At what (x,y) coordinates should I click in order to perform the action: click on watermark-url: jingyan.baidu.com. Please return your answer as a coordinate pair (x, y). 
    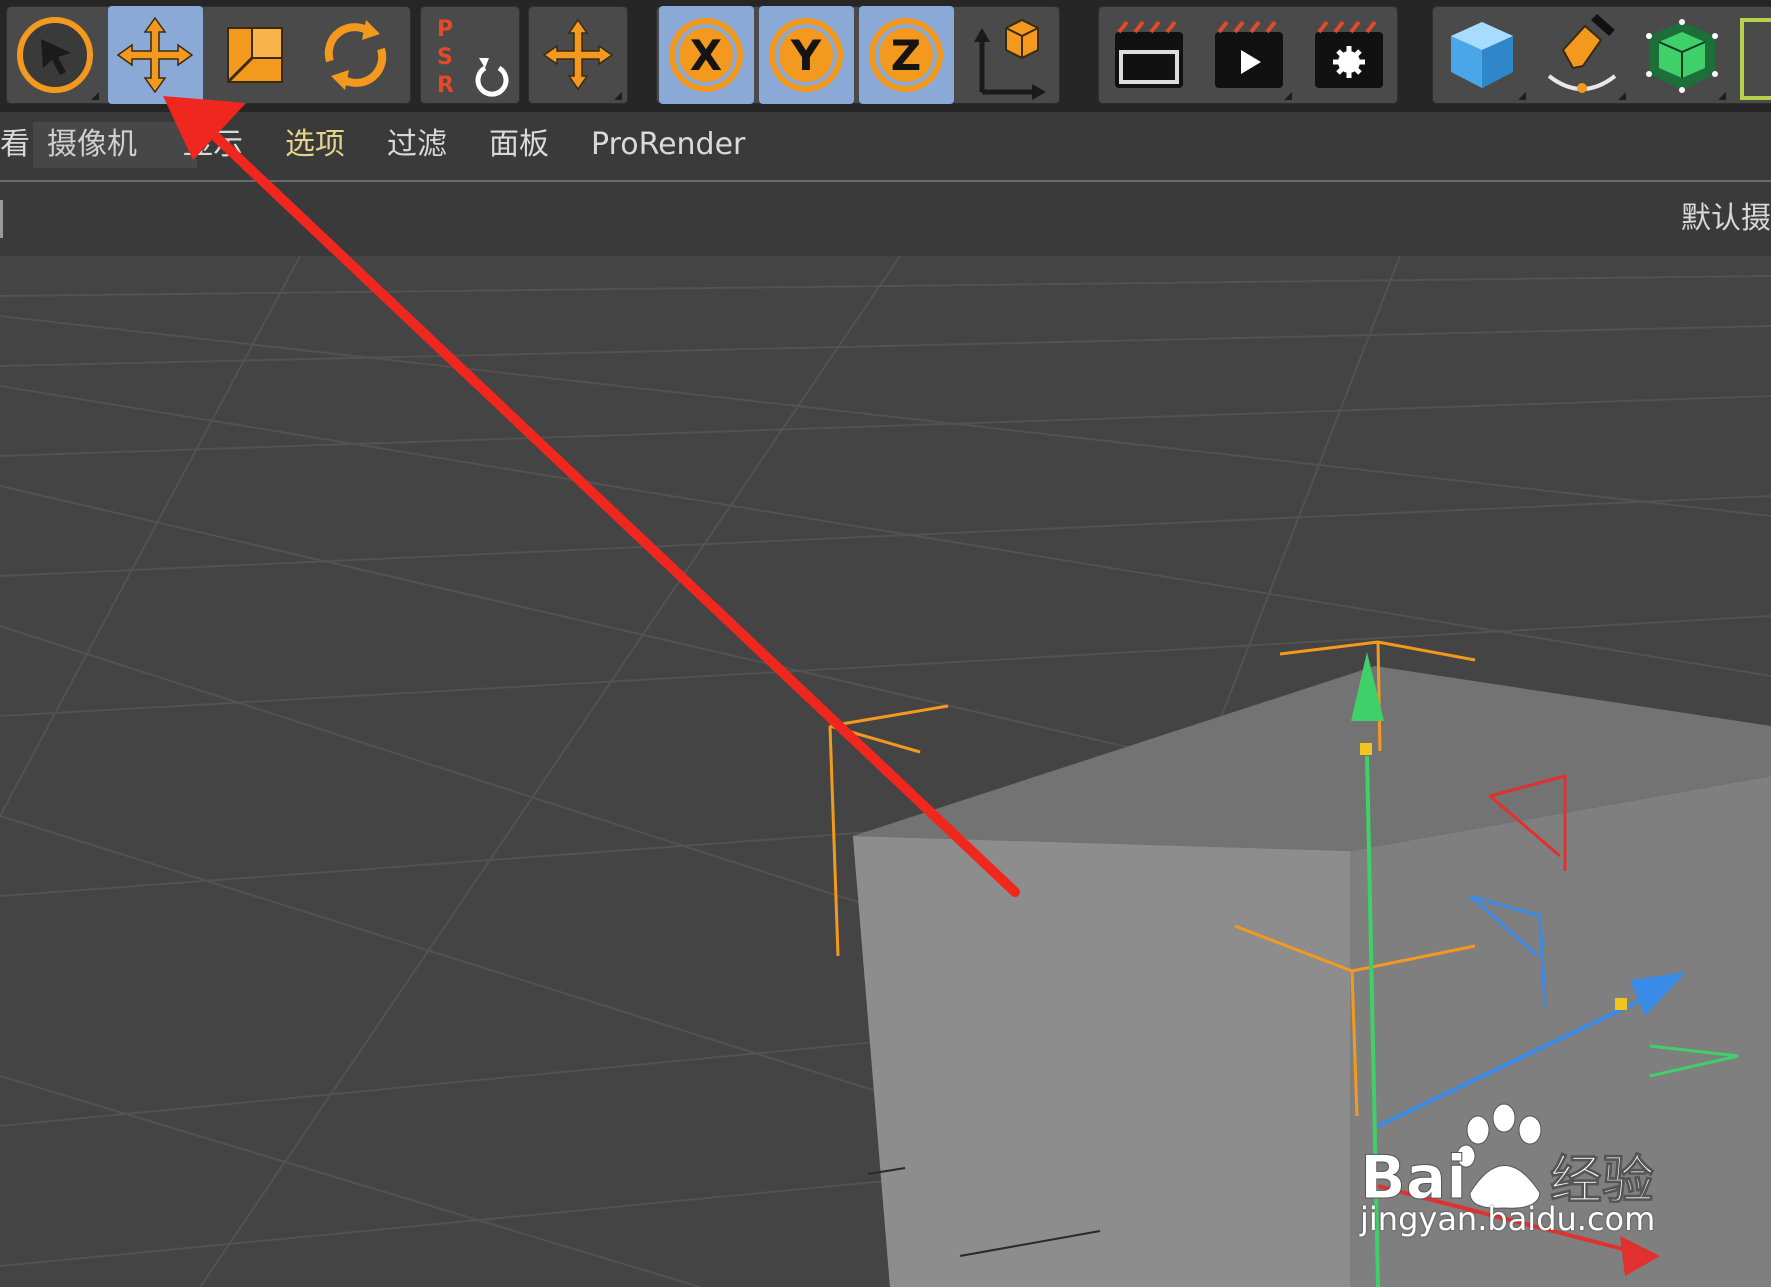
    Looking at the image, I should click on (1508, 1219).